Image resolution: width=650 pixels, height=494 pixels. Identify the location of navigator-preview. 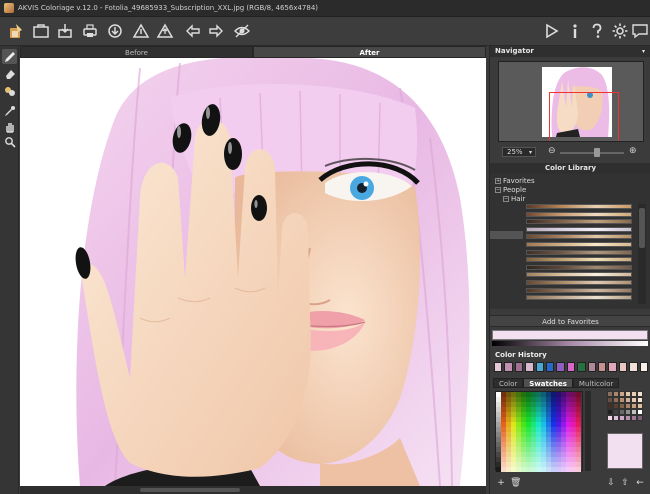
(571, 101).